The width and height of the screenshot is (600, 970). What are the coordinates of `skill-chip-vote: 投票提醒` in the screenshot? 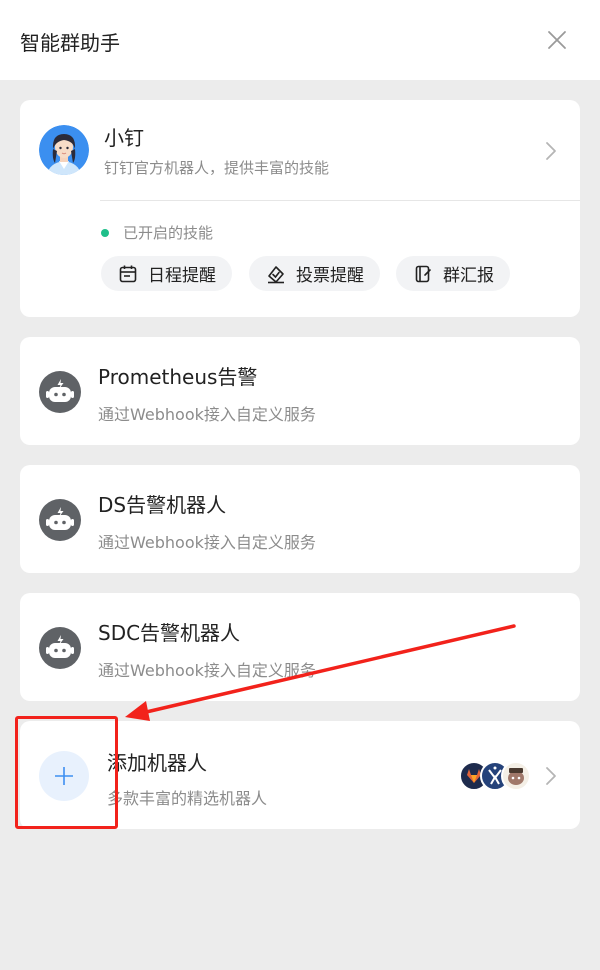 It's located at (314, 273).